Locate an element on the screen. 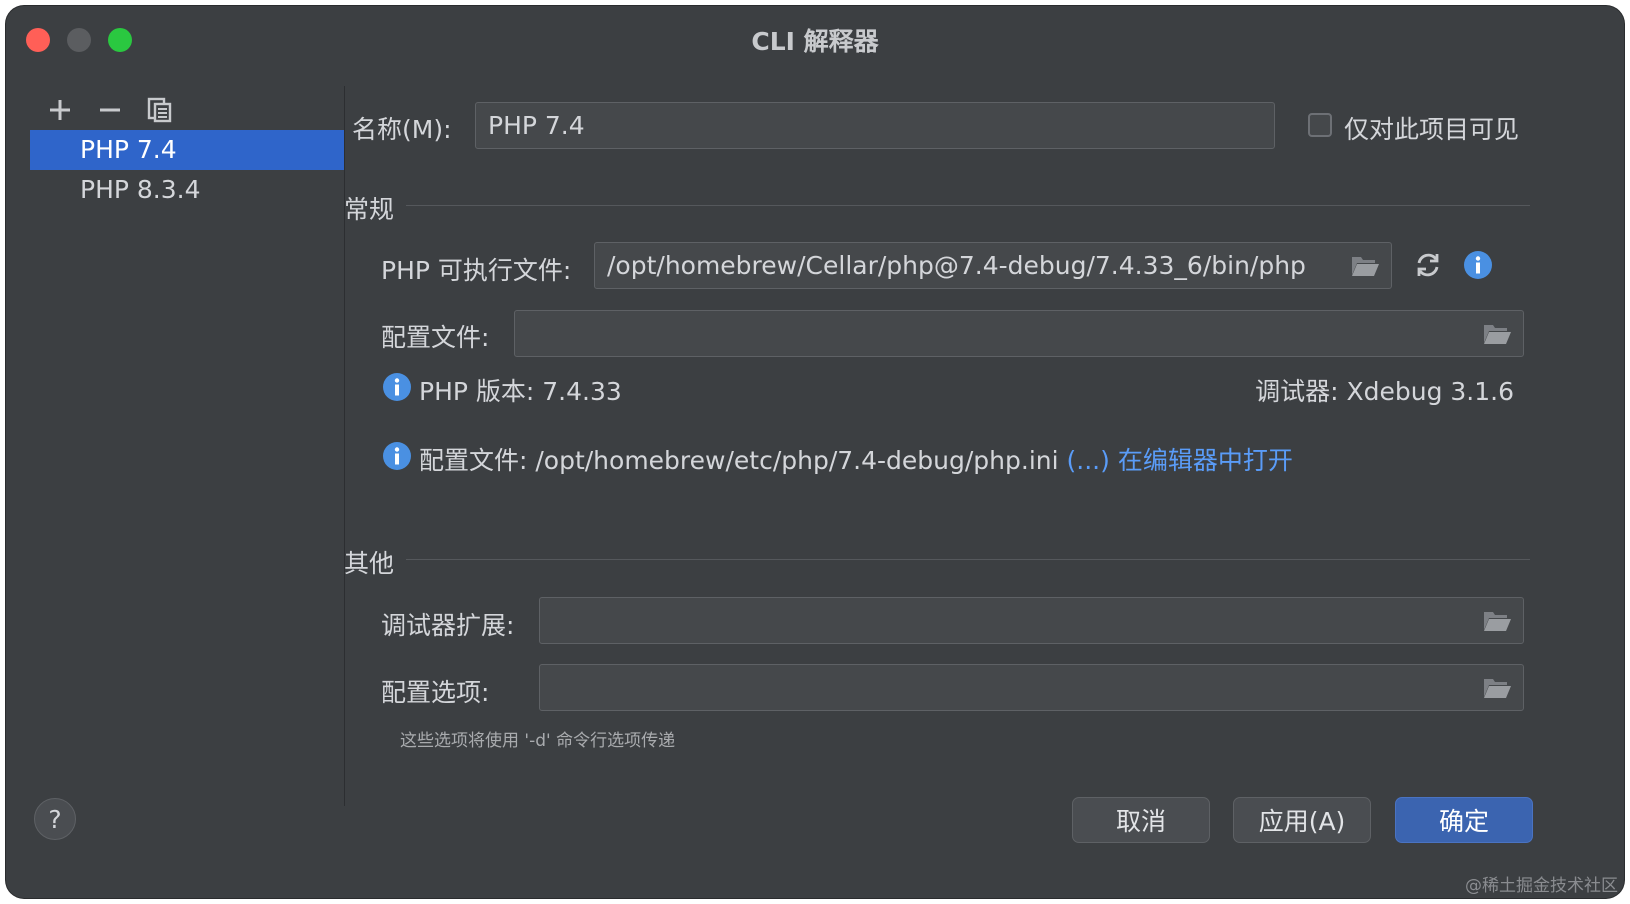  debugger-text: 调试器: Xdebug 3.1.6 is located at coordinates (1384, 391).